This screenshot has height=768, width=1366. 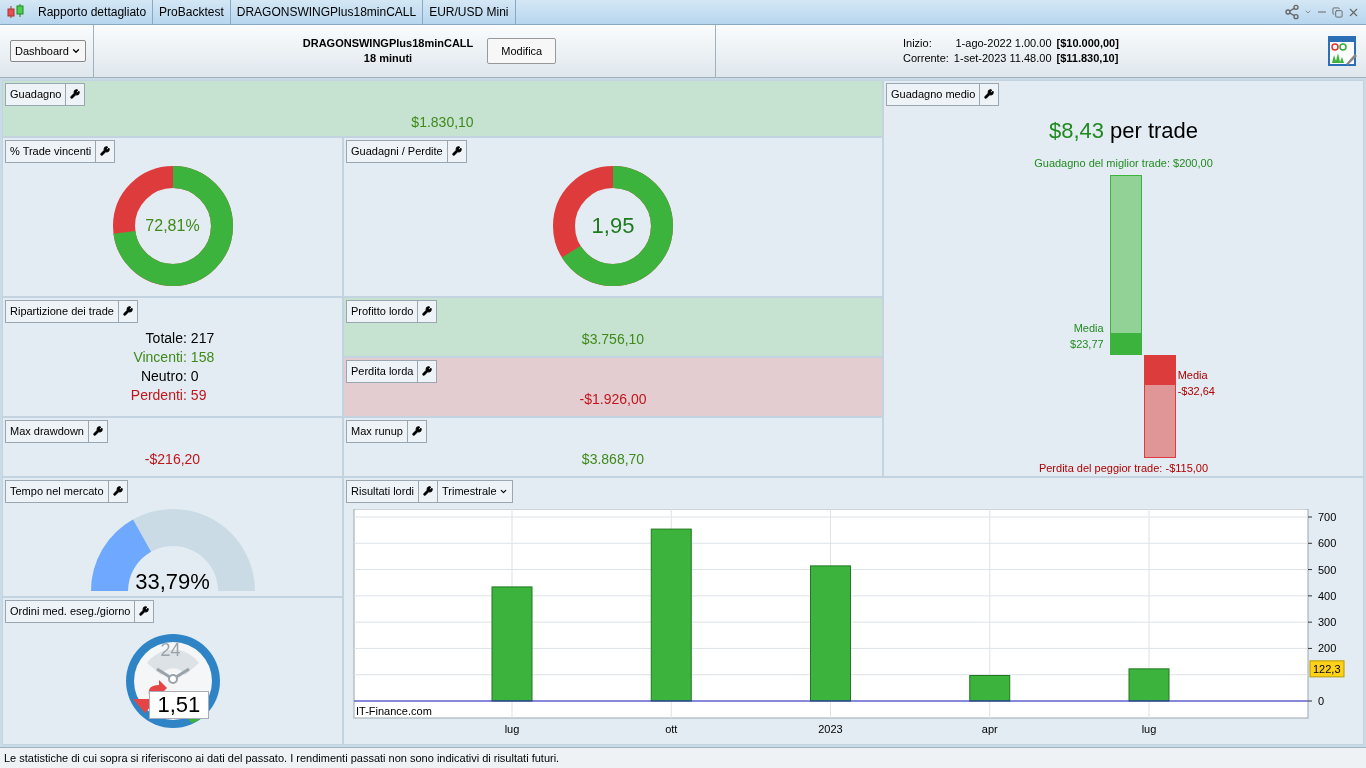 What do you see at coordinates (1196, 391) in the screenshot?
I see `average-value: -$32,64` at bounding box center [1196, 391].